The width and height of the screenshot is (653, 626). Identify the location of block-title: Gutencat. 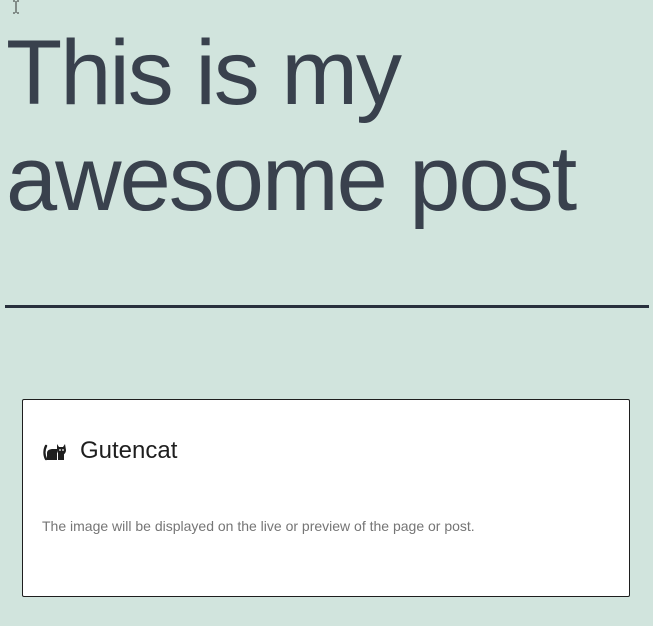
(129, 450).